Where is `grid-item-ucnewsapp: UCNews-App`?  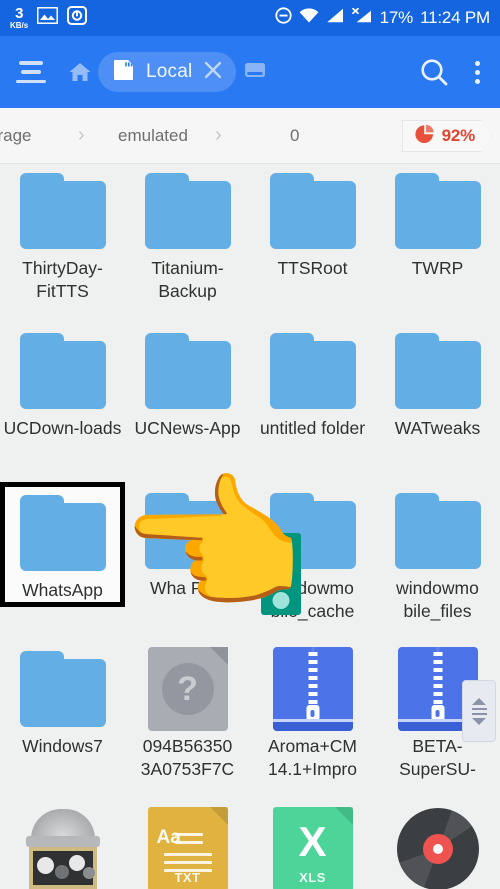
grid-item-ucnewsapp: UCNews-App is located at coordinates (187, 382).